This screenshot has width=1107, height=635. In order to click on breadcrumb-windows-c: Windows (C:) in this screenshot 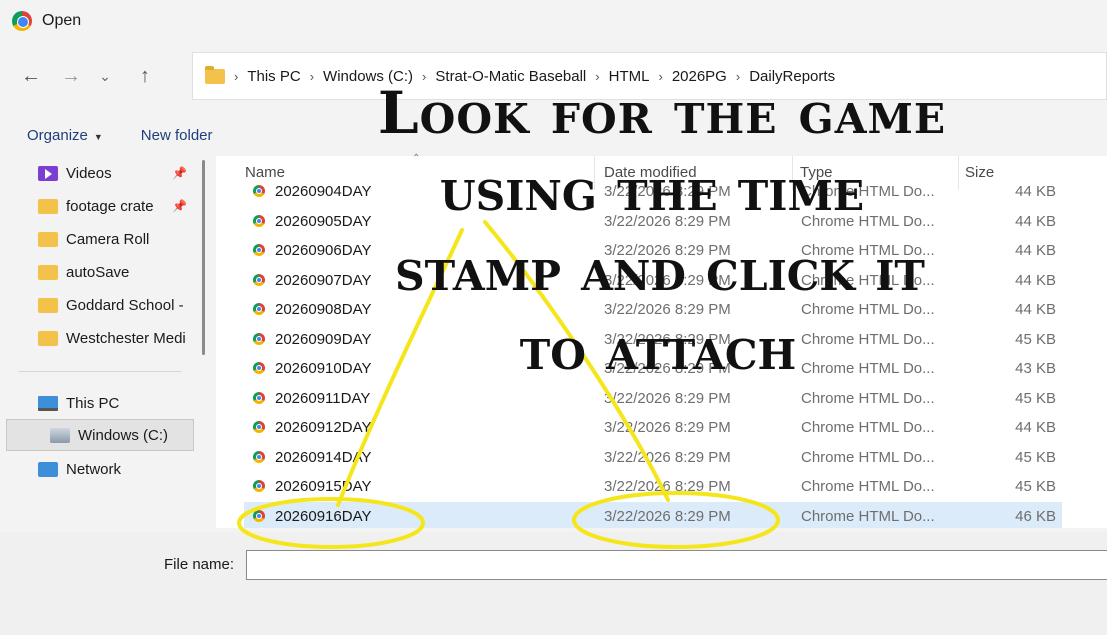, I will do `click(368, 76)`.